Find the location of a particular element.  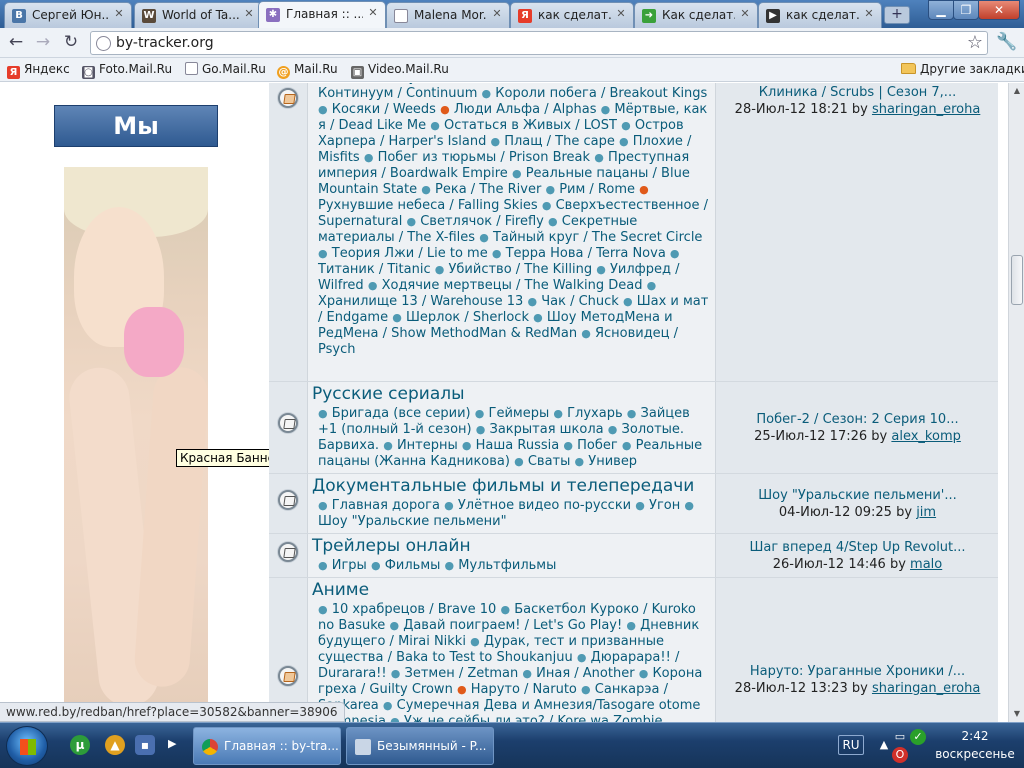

tab-how-to: ➜ Как сделат... ✕ is located at coordinates (696, 15).